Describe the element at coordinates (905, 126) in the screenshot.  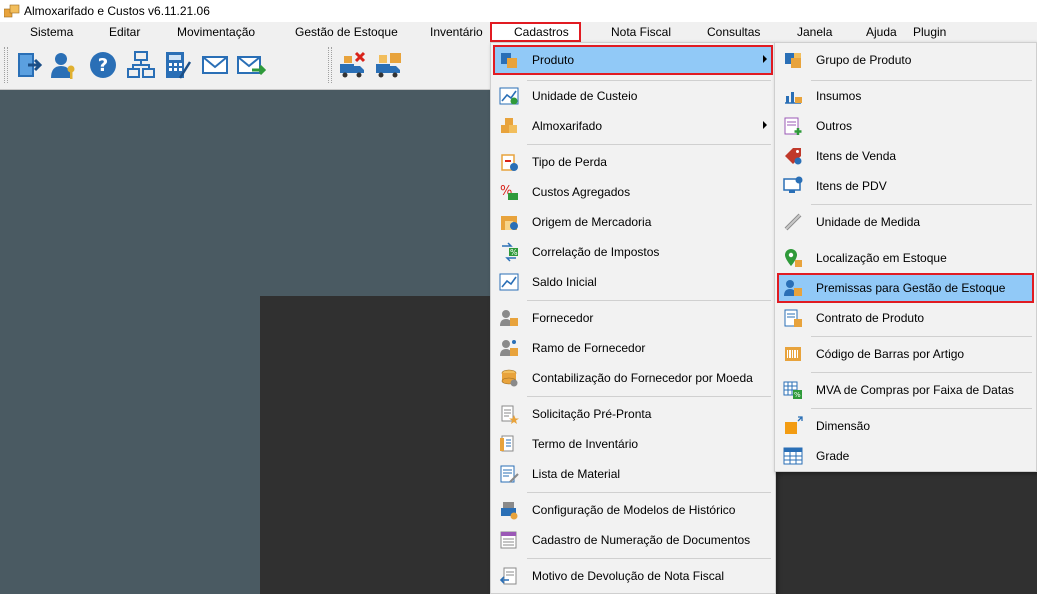
I see `menu-item-outros: Outros` at that location.